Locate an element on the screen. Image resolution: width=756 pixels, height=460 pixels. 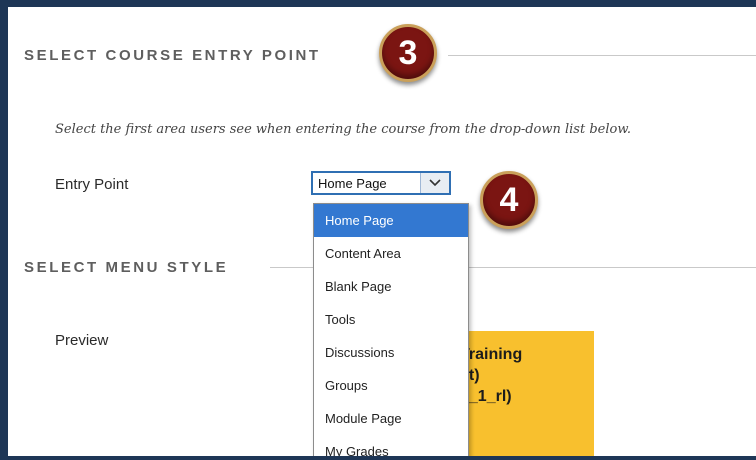
dropdown-option-content-area: Content Area is located at coordinates (391, 253).